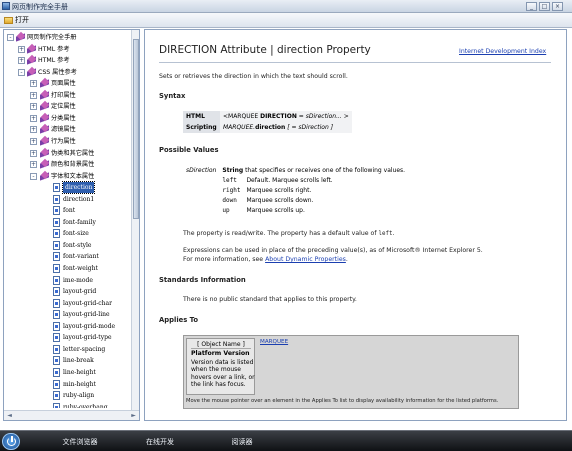  What do you see at coordinates (80, 292) in the screenshot?
I see `tree-node-label: layout-grid` at bounding box center [80, 292].